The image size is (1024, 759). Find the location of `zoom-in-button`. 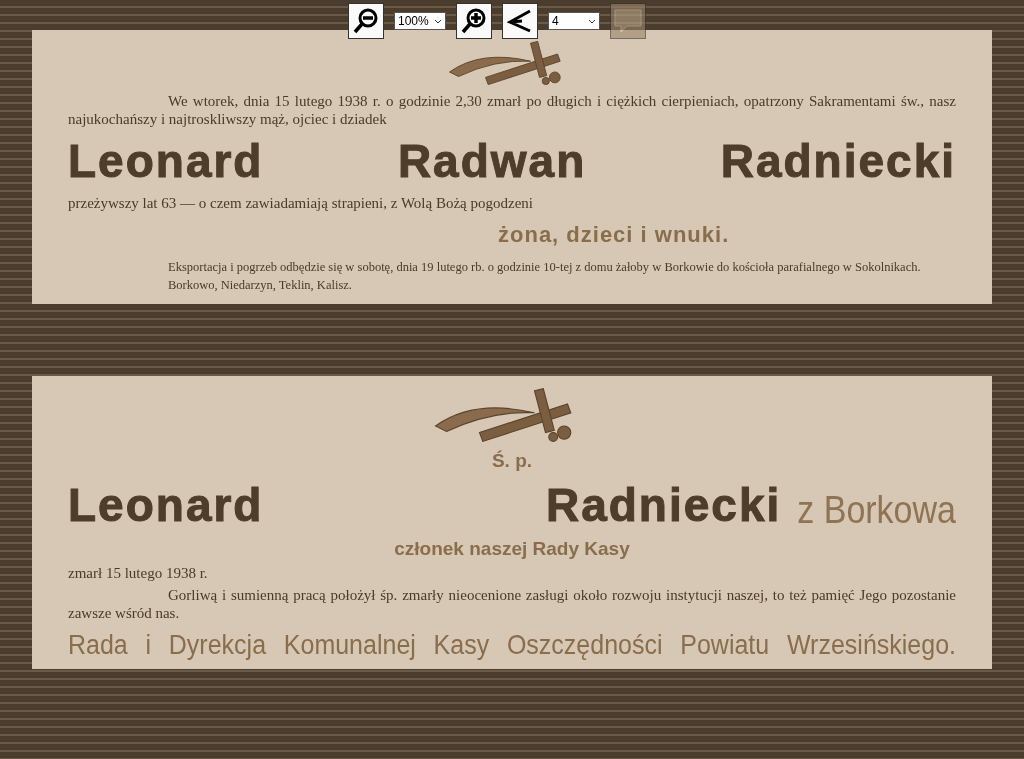

zoom-in-button is located at coordinates (474, 21).